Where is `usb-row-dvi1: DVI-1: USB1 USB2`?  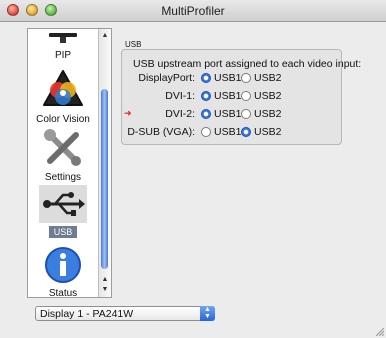 usb-row-dvi1: DVI-1: USB1 USB2 is located at coordinates (223, 96).